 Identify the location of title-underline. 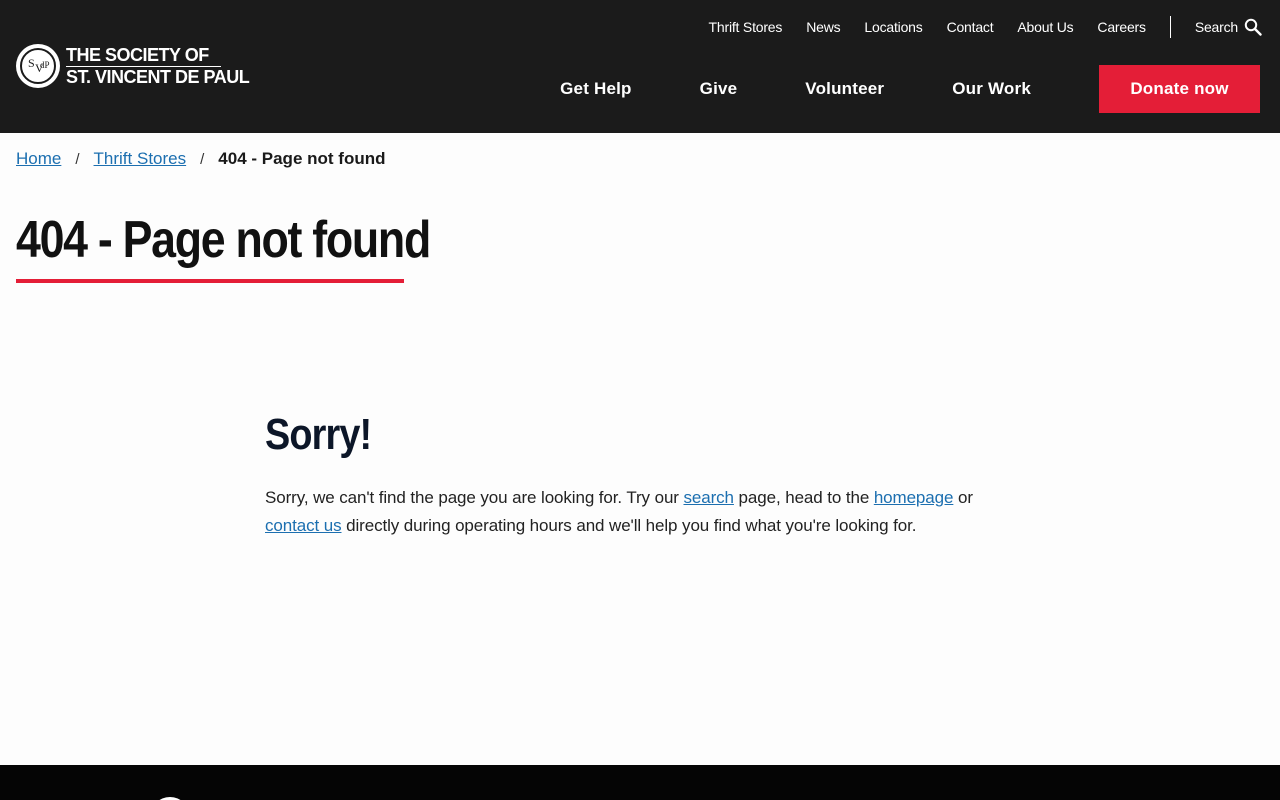
(210, 281).